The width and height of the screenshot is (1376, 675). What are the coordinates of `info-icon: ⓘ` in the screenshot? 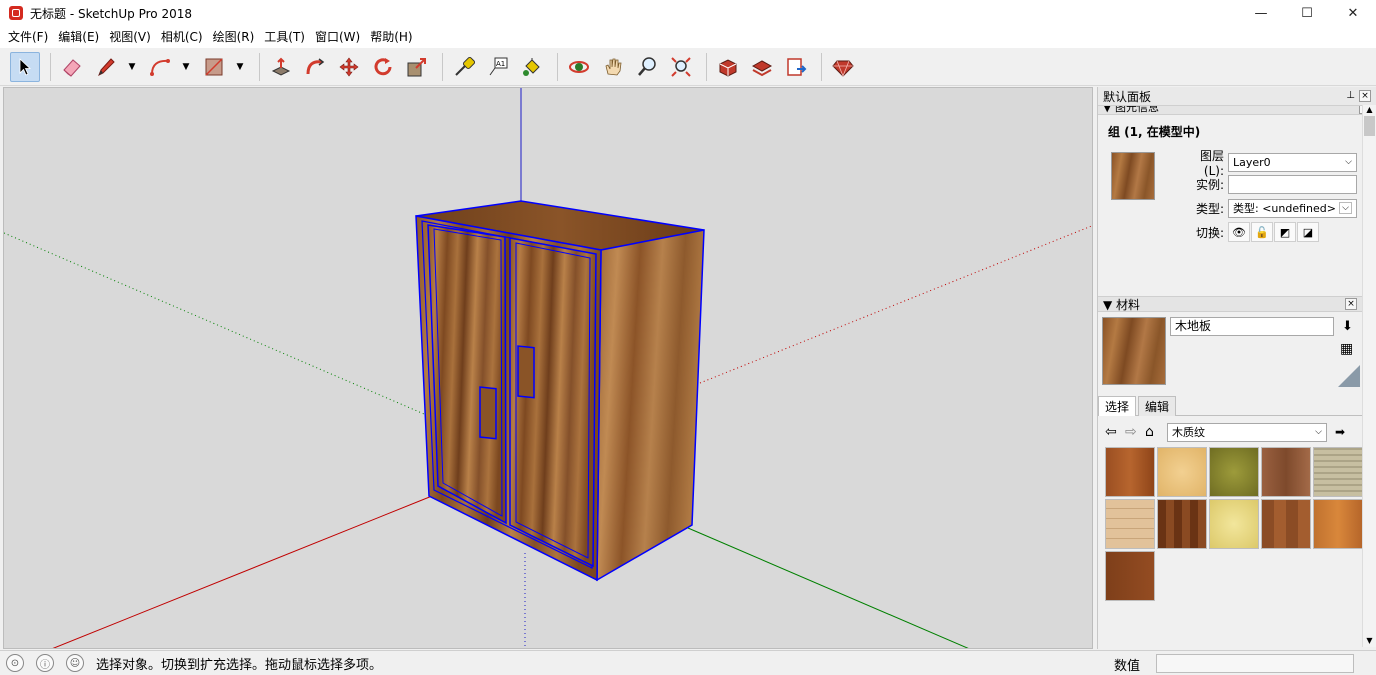 It's located at (45, 663).